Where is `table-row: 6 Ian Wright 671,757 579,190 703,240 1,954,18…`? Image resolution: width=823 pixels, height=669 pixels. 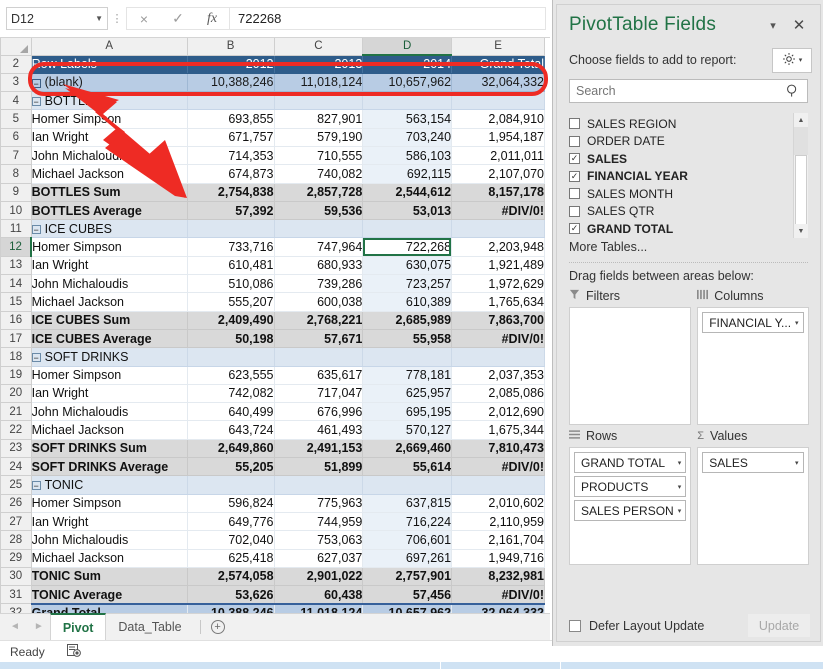 table-row: 6 Ian Wright 671,757 579,190 703,240 1,954,18… is located at coordinates (272, 137).